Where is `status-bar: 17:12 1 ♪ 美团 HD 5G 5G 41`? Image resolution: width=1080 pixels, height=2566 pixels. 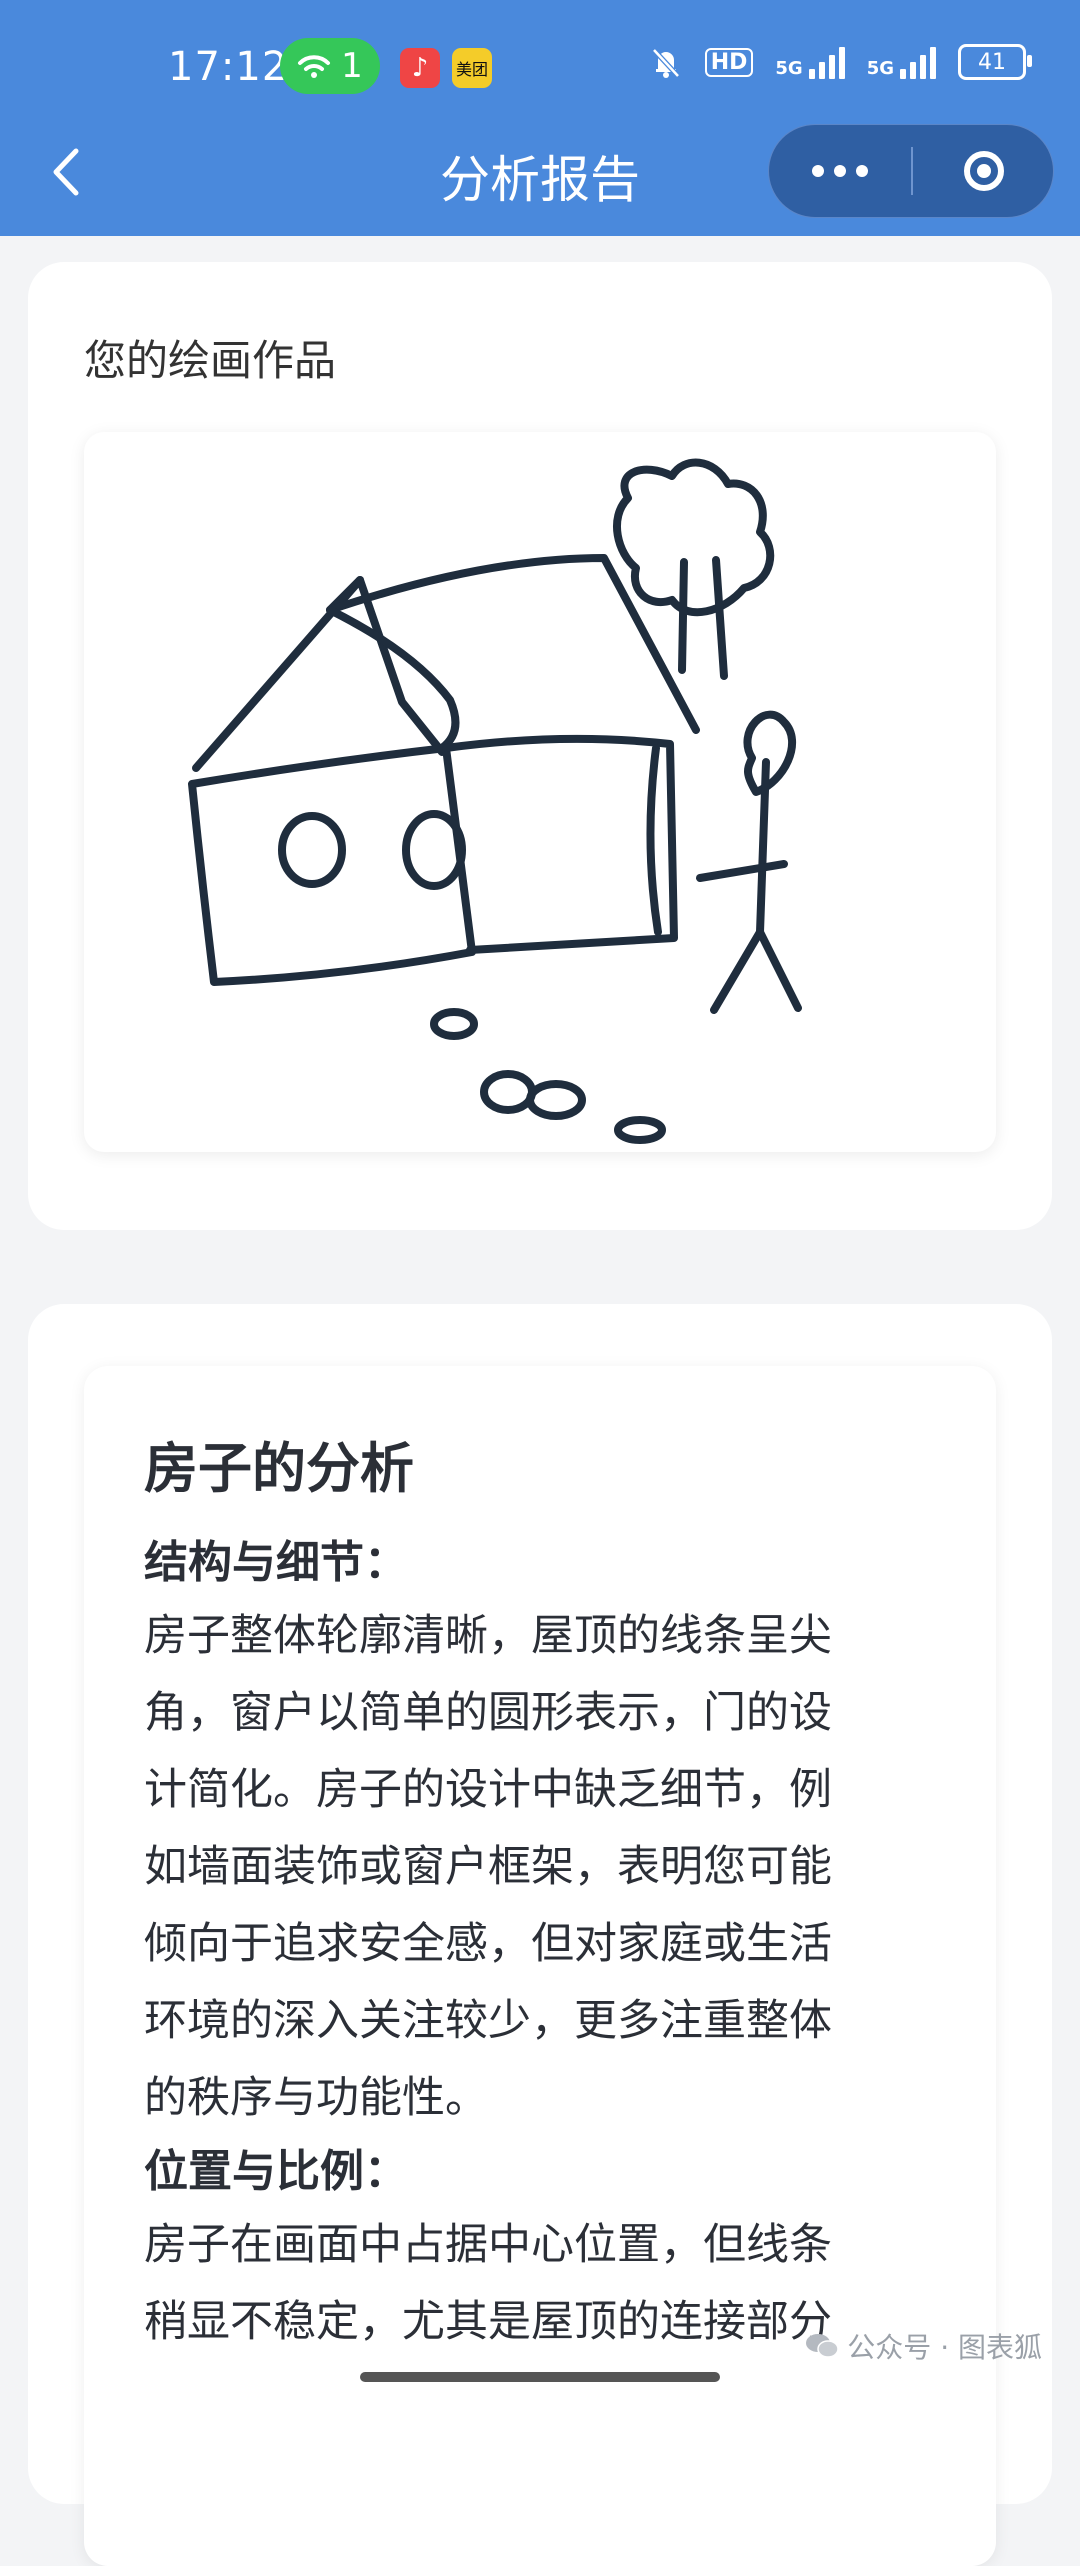 status-bar: 17:12 1 ♪ 美团 HD 5G 5G 41 is located at coordinates (540, 70).